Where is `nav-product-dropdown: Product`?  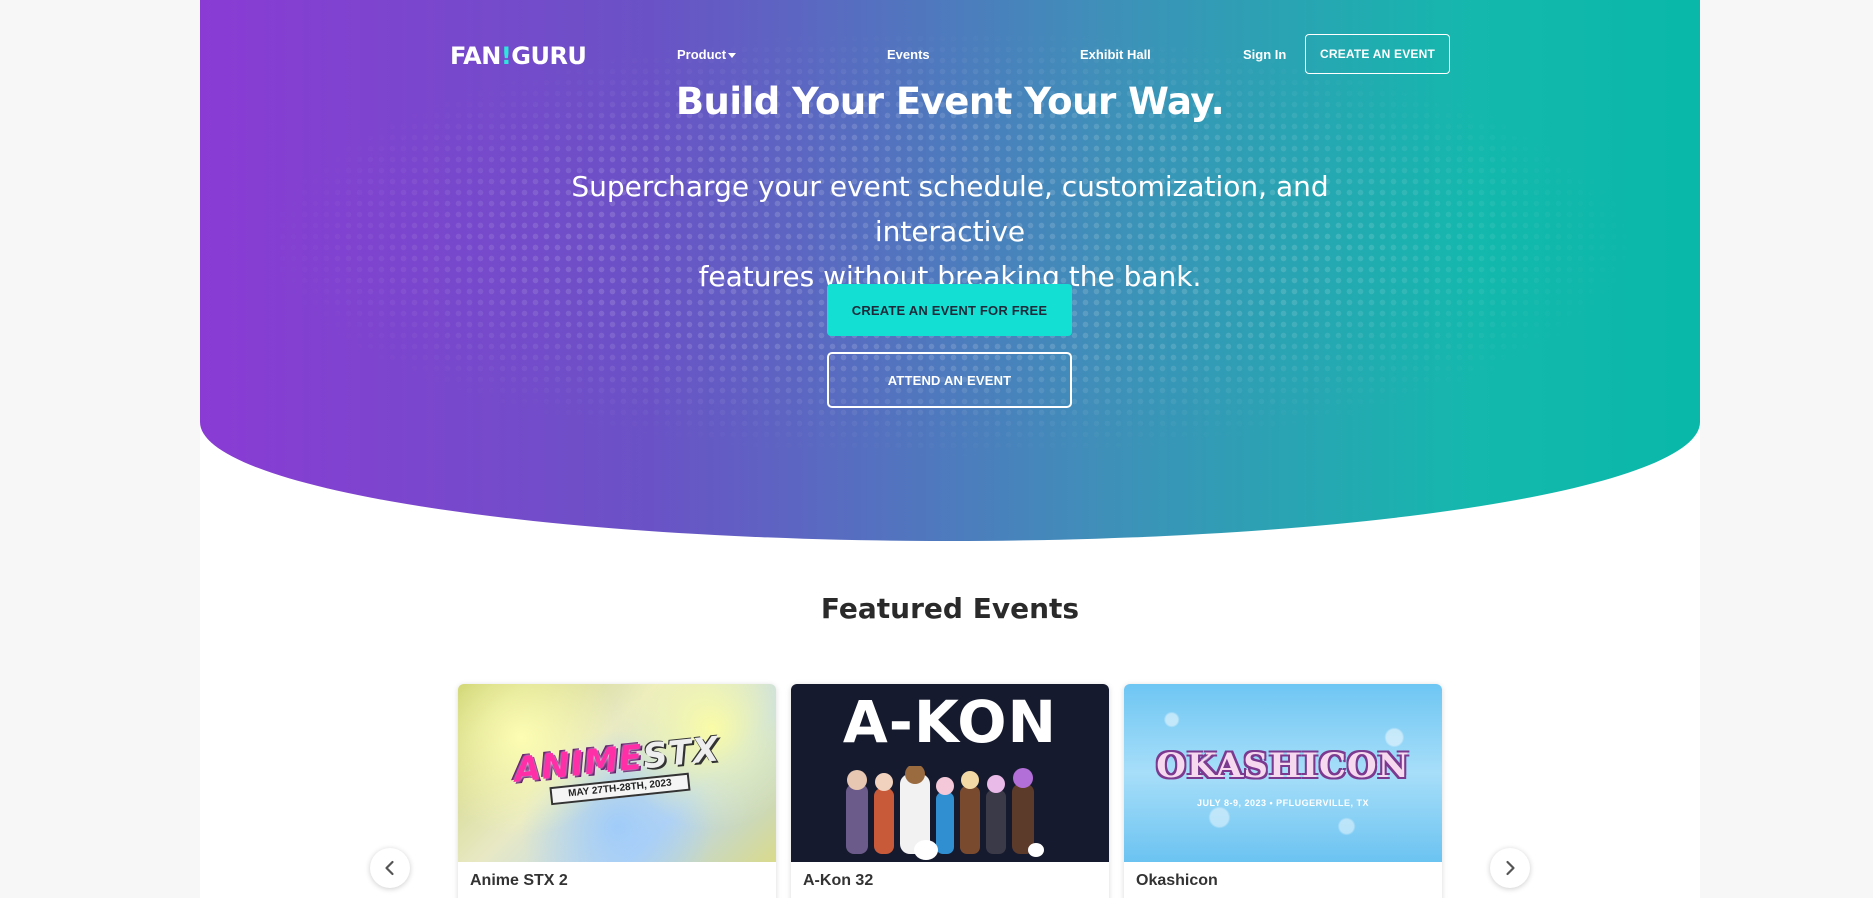 nav-product-dropdown: Product is located at coordinates (707, 54).